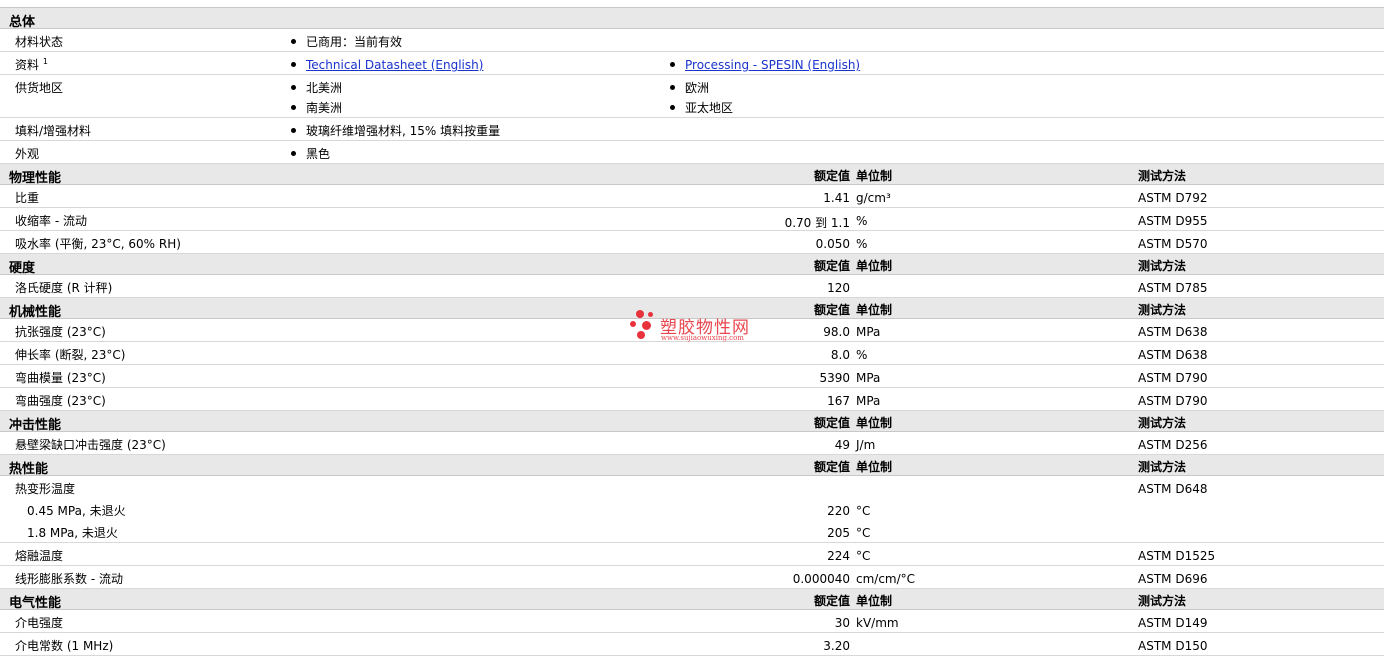 Image resolution: width=1384 pixels, height=656 pixels. Describe the element at coordinates (27, 198) in the screenshot. I see `property-label: 比重` at that location.